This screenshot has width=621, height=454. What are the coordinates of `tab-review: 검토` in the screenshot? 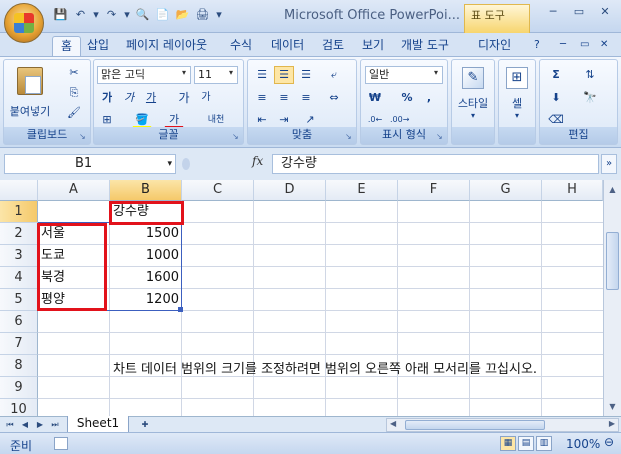 It's located at (333, 46).